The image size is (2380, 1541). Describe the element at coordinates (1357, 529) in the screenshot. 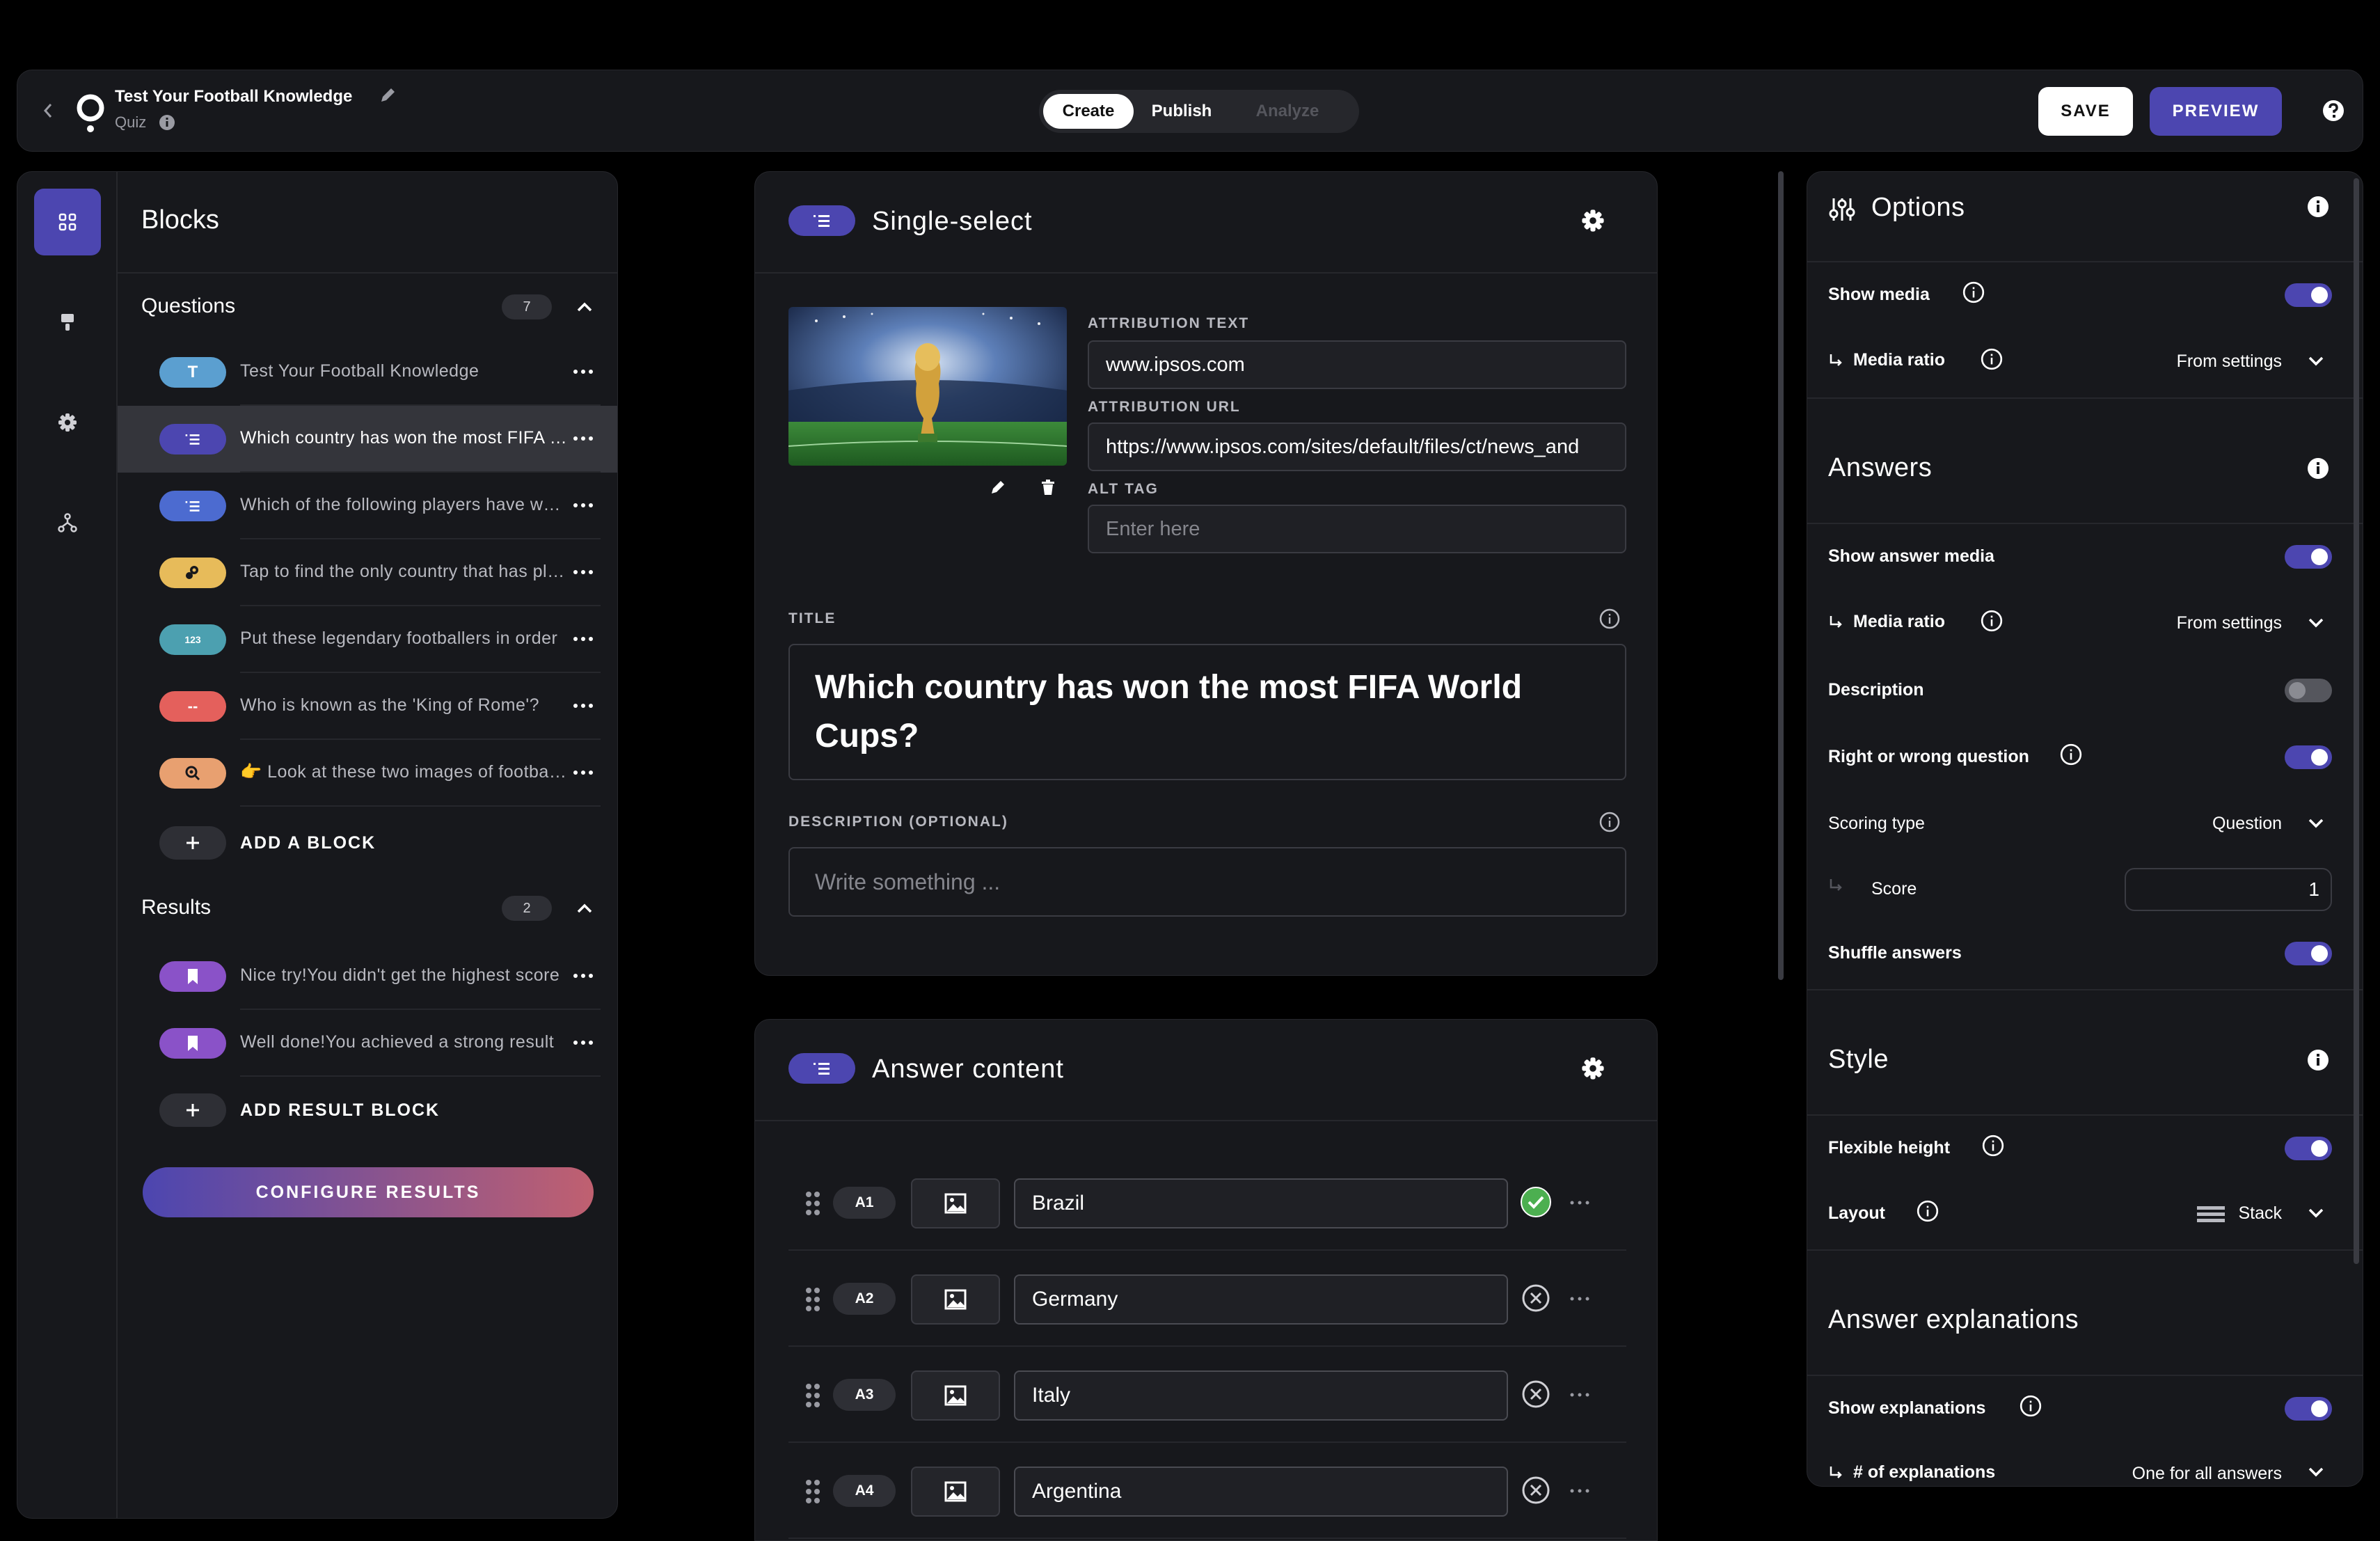

I see `alt-tag-input: Enter here` at that location.